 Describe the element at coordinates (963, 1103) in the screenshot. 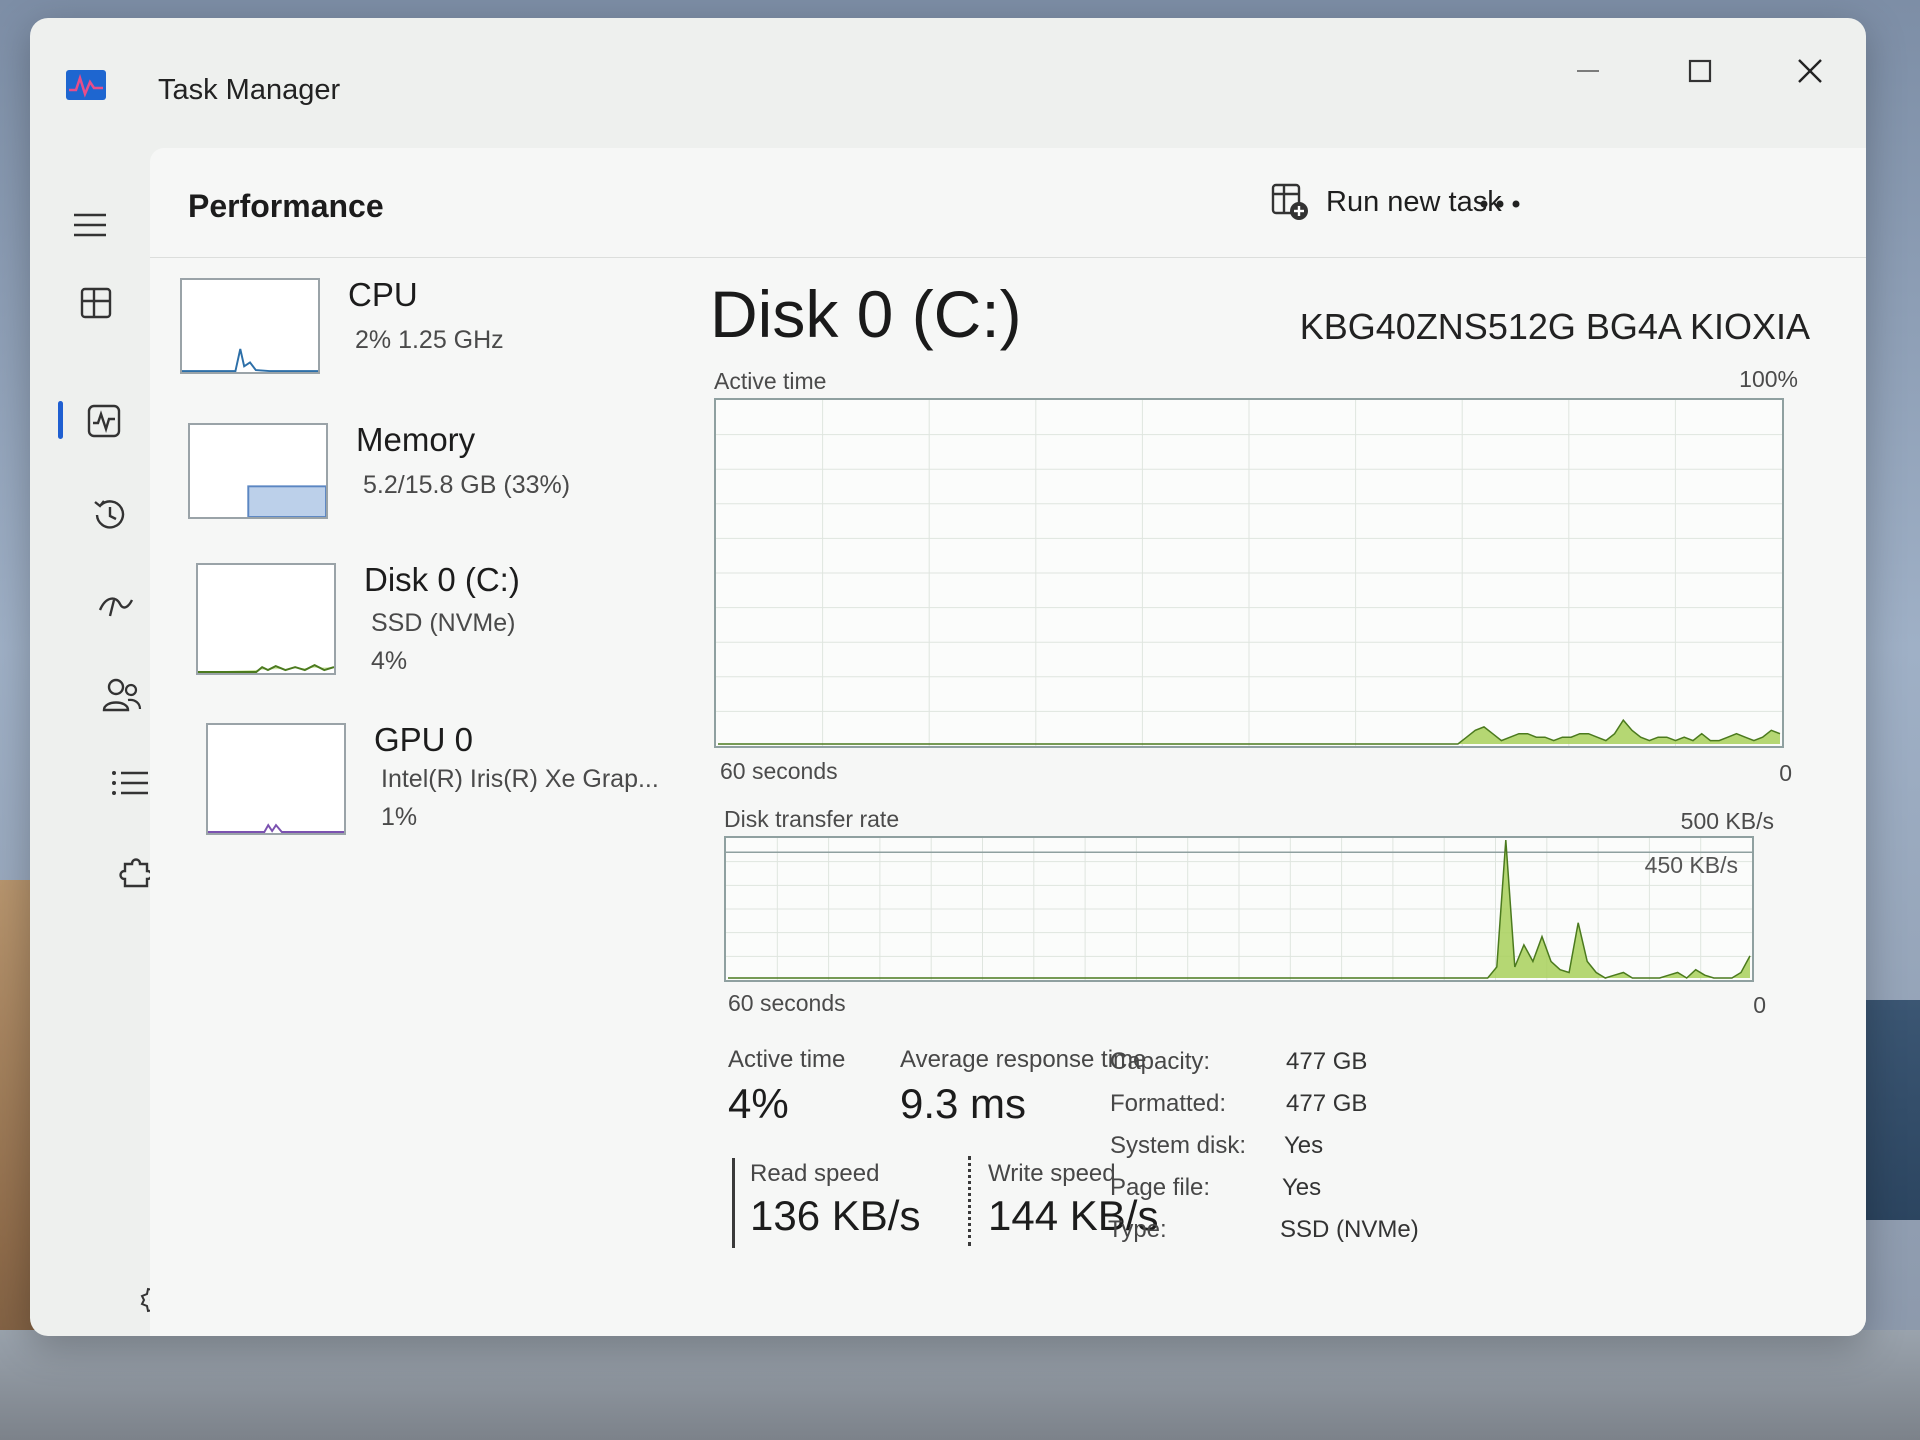

I see `average-response-time-value: 9.3 ms` at that location.